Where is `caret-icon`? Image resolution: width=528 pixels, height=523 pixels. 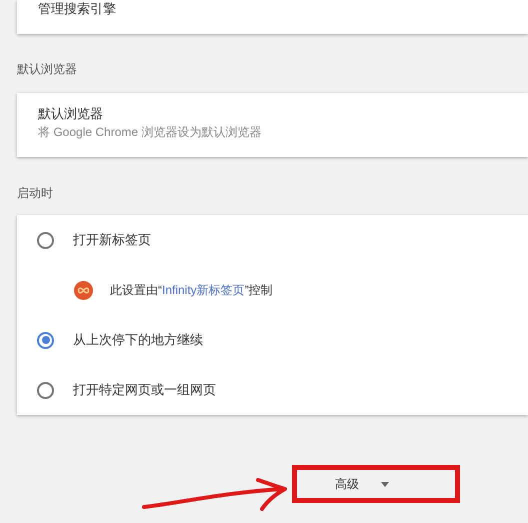 caret-icon is located at coordinates (385, 484).